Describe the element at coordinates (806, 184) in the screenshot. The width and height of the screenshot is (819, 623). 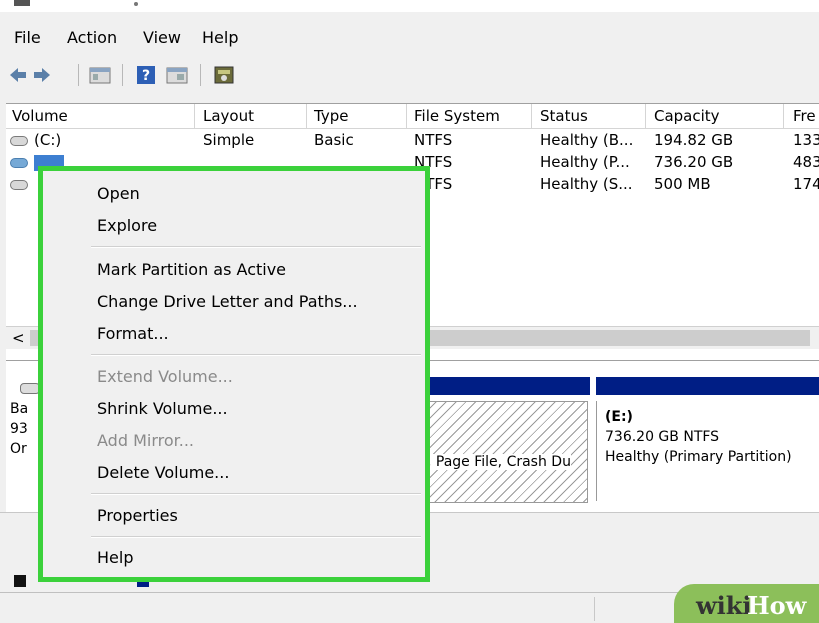
I see `cell-free: 174` at that location.